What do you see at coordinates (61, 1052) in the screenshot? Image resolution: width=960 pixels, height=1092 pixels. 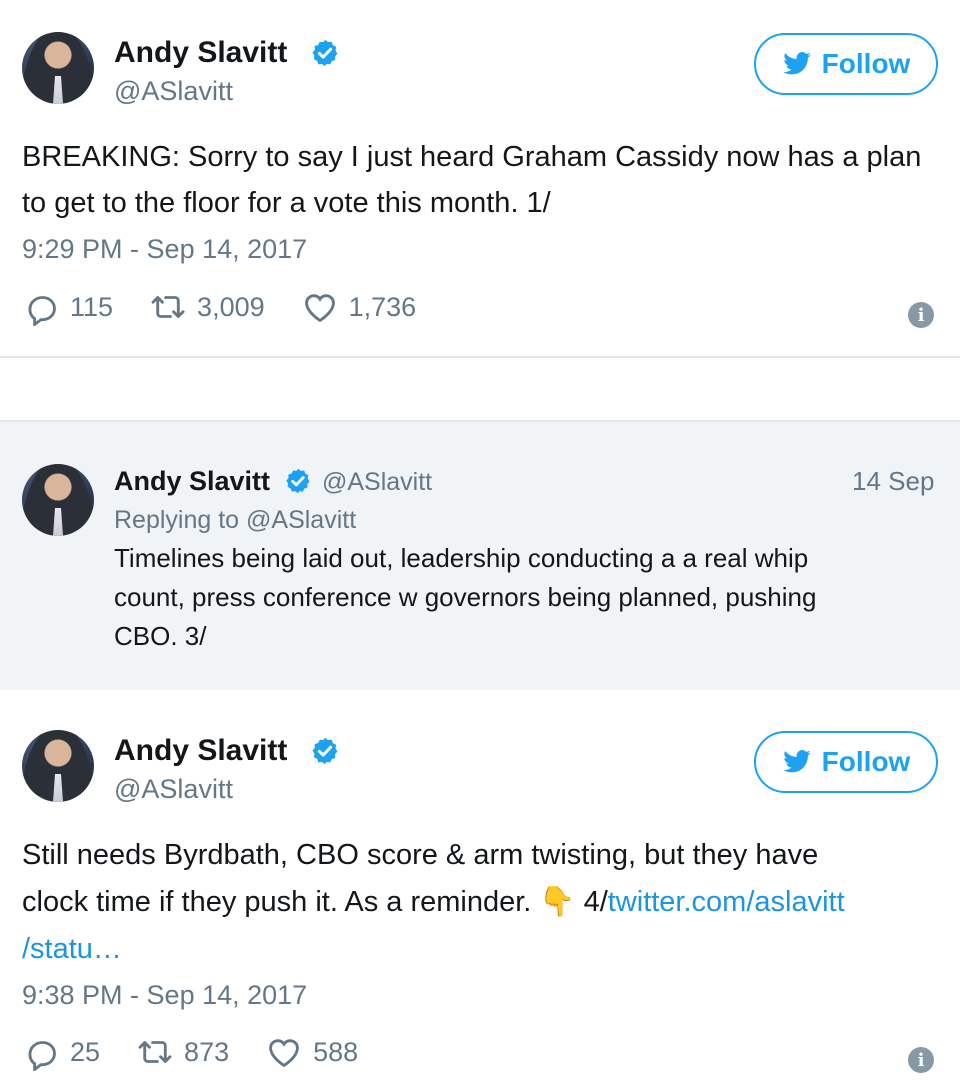 I see `reply-button: 25` at bounding box center [61, 1052].